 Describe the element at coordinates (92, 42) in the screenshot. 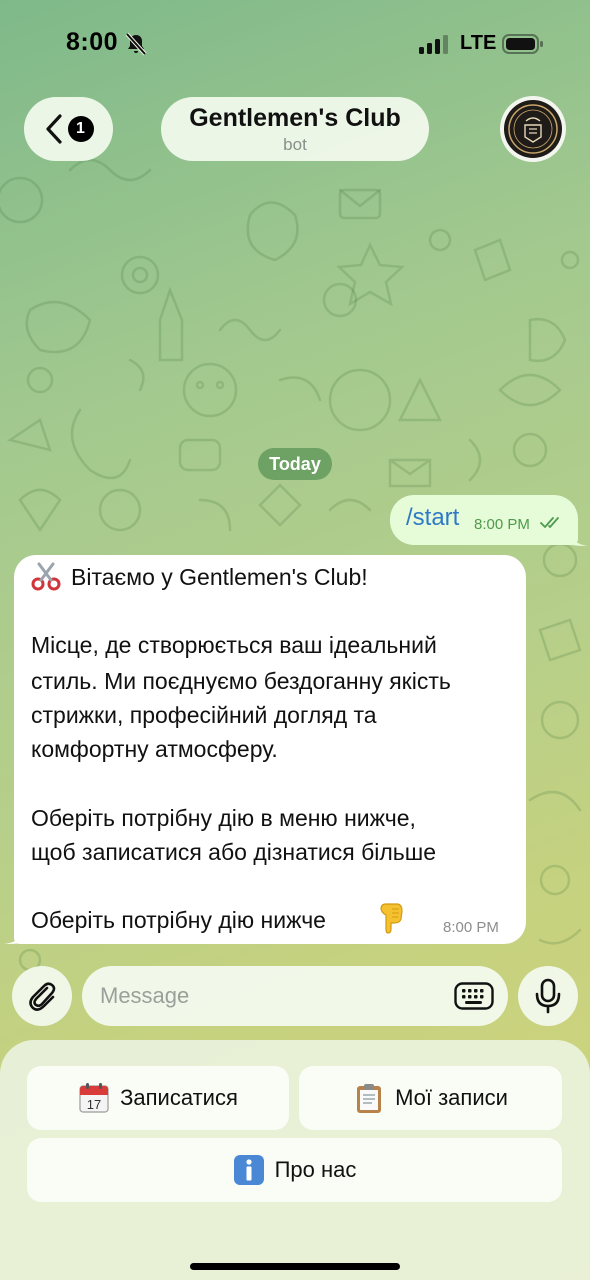

I see `status-time: 8:00` at that location.